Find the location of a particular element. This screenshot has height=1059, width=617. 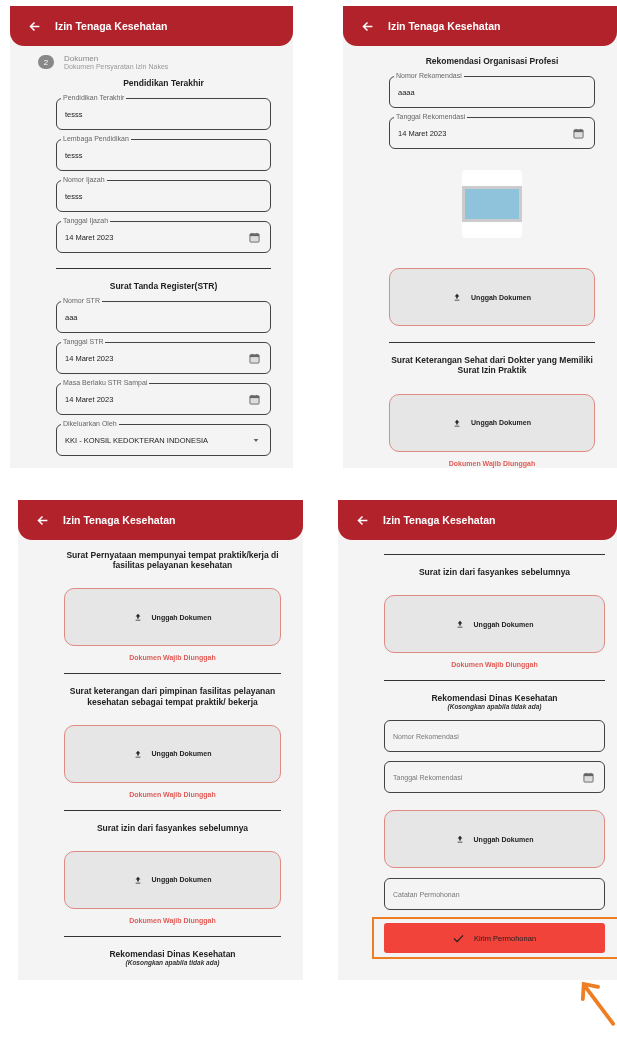

section-heading: Pendidikan Terakhir is located at coordinates (163, 83).